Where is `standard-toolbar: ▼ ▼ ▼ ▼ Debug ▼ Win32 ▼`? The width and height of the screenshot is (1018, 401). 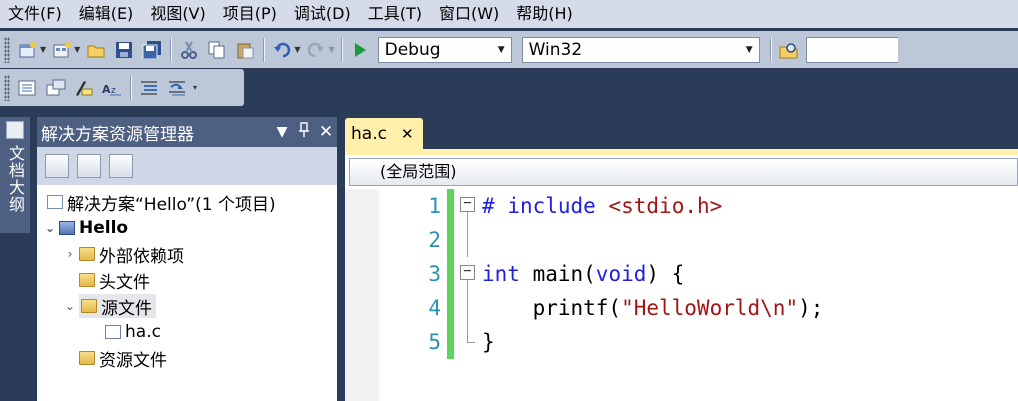 standard-toolbar: ▼ ▼ ▼ ▼ Debug ▼ Win32 ▼ is located at coordinates (509, 49).